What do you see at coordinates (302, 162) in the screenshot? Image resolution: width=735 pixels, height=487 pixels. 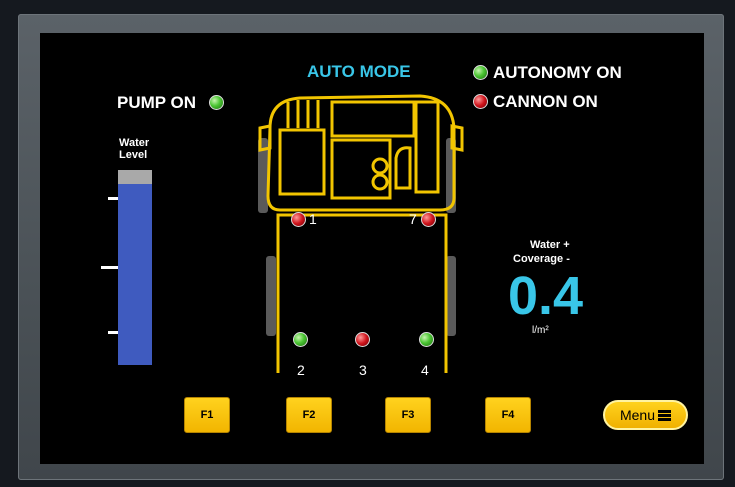 I see `truck-cab-window` at bounding box center [302, 162].